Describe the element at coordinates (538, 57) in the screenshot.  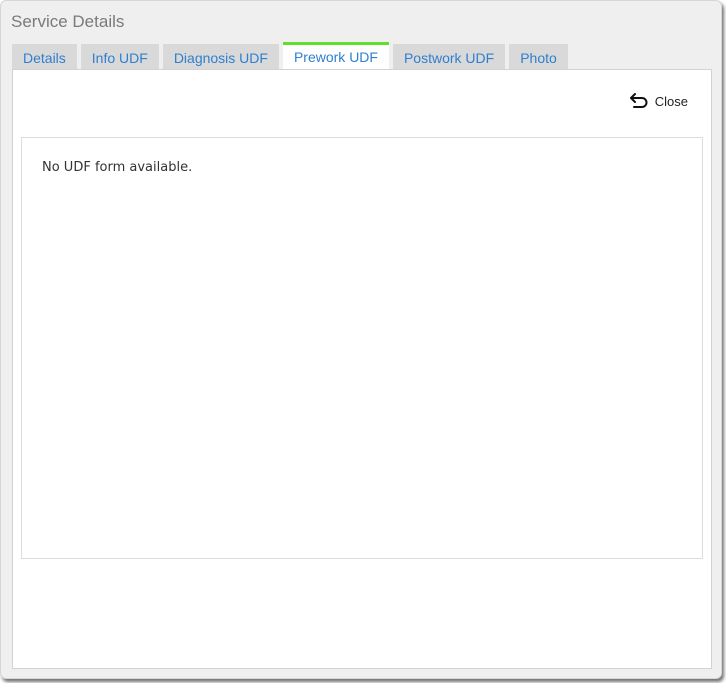
I see `tab-photo: Photo` at that location.